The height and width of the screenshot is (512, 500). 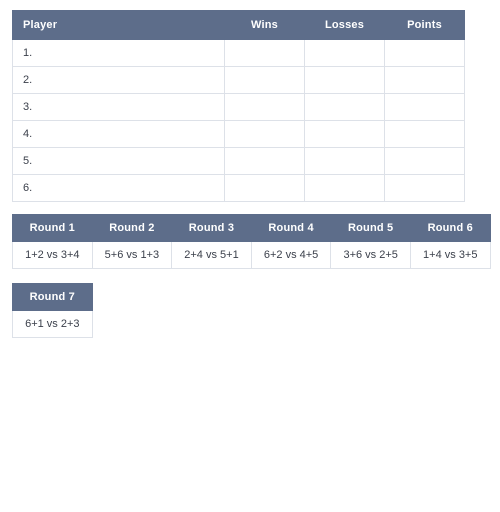 I want to click on table-row: 2., so click(x=238, y=80).